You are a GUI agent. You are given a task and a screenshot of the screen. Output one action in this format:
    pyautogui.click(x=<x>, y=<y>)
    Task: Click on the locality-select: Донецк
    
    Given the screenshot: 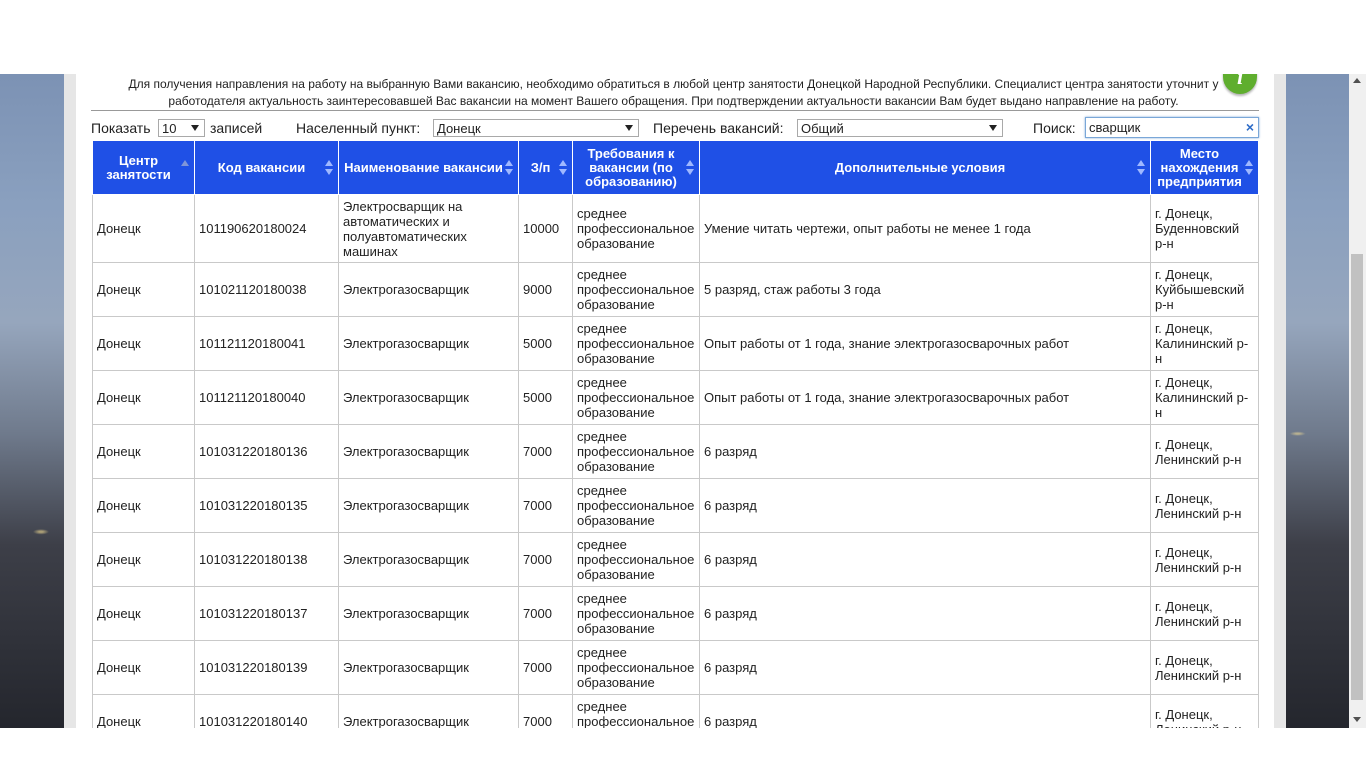 What is the action you would take?
    pyautogui.click(x=536, y=128)
    